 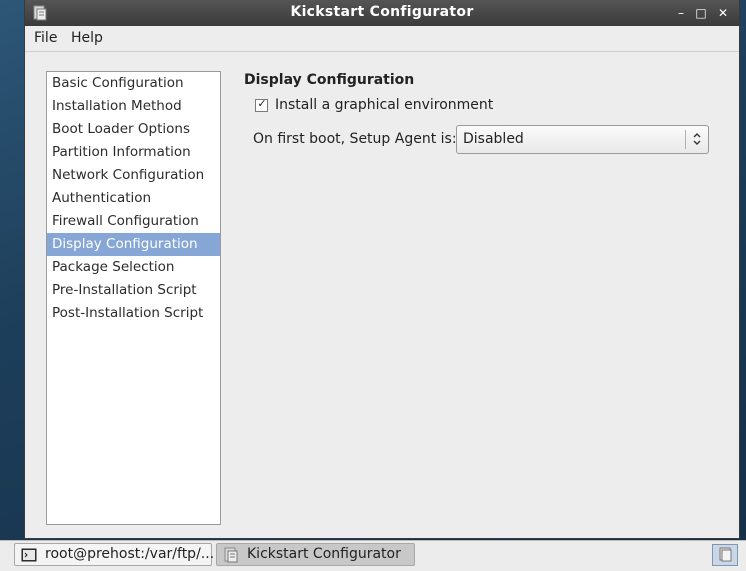 I want to click on select-divider, so click(x=685, y=139).